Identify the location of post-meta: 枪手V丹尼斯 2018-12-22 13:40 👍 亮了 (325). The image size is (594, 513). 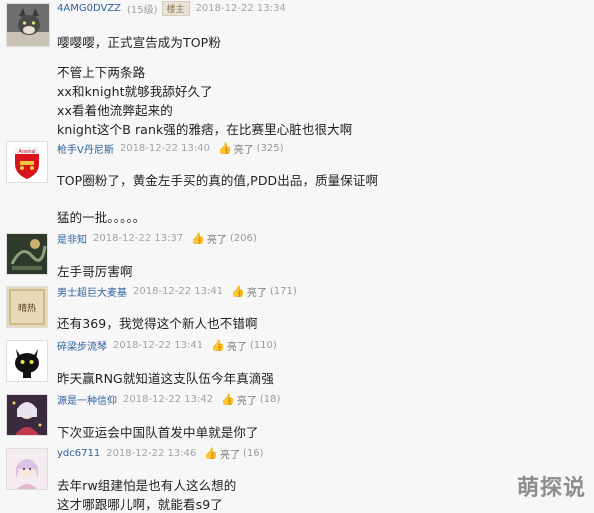
(170, 148).